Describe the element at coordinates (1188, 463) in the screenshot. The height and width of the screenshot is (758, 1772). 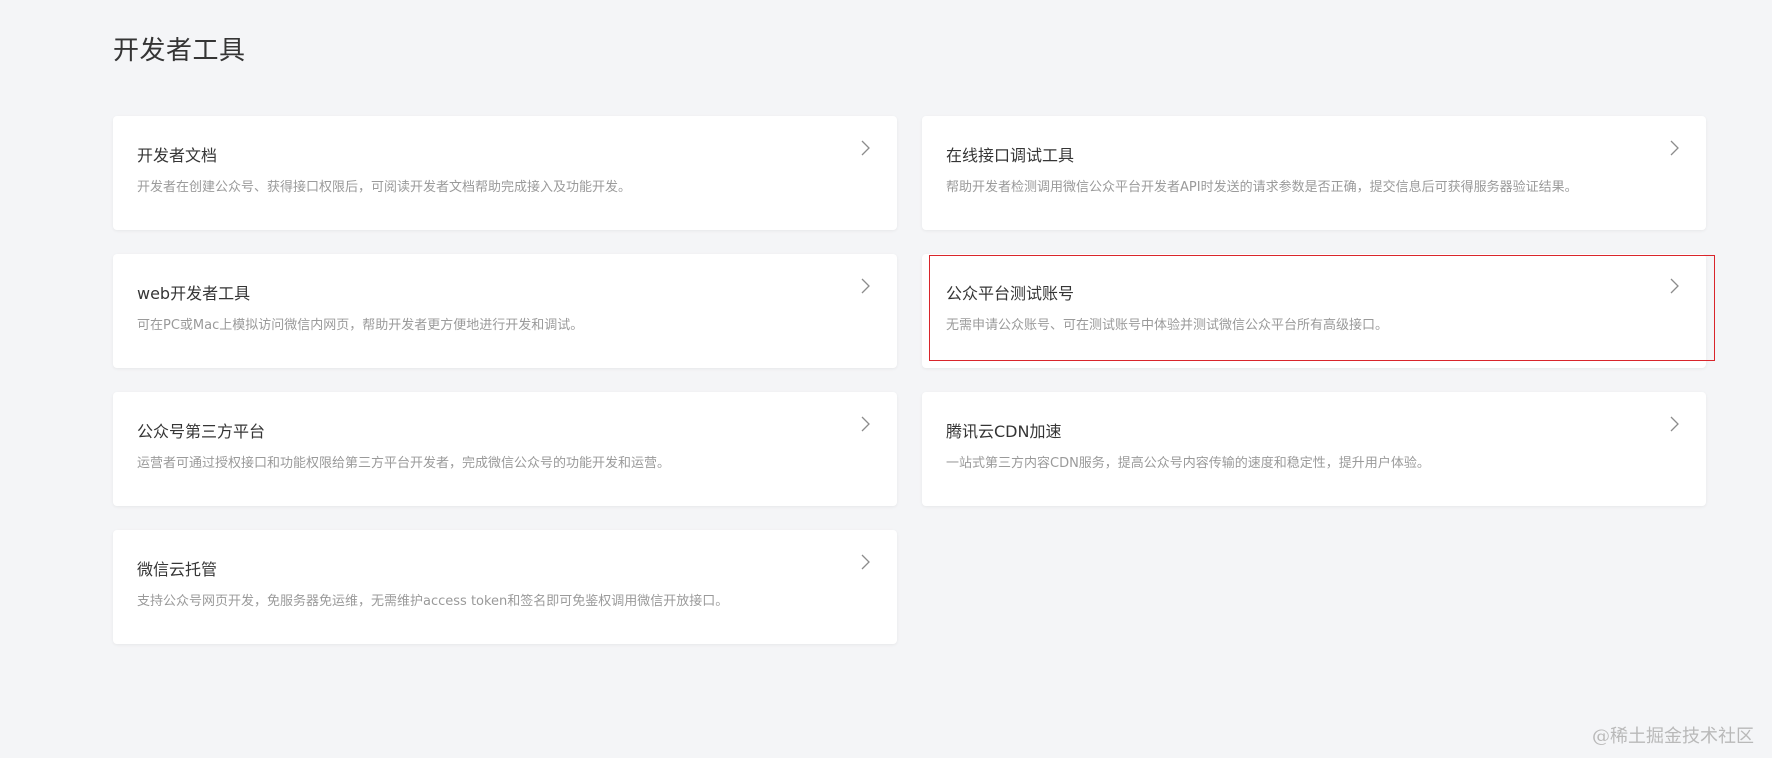
I see `card-description: 一站式第三方内容CDN服务，提高公众号内容传输的速度和稳定性，提升用户体验。` at that location.